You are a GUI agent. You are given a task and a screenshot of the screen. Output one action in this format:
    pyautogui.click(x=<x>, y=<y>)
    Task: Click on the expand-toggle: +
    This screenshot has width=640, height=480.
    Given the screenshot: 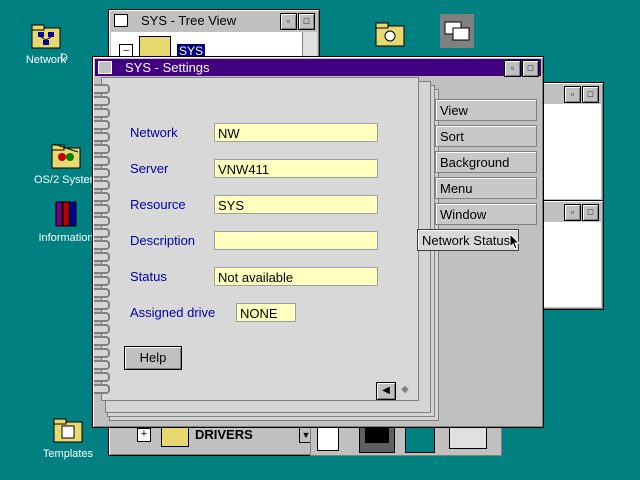 What is the action you would take?
    pyautogui.click(x=144, y=435)
    